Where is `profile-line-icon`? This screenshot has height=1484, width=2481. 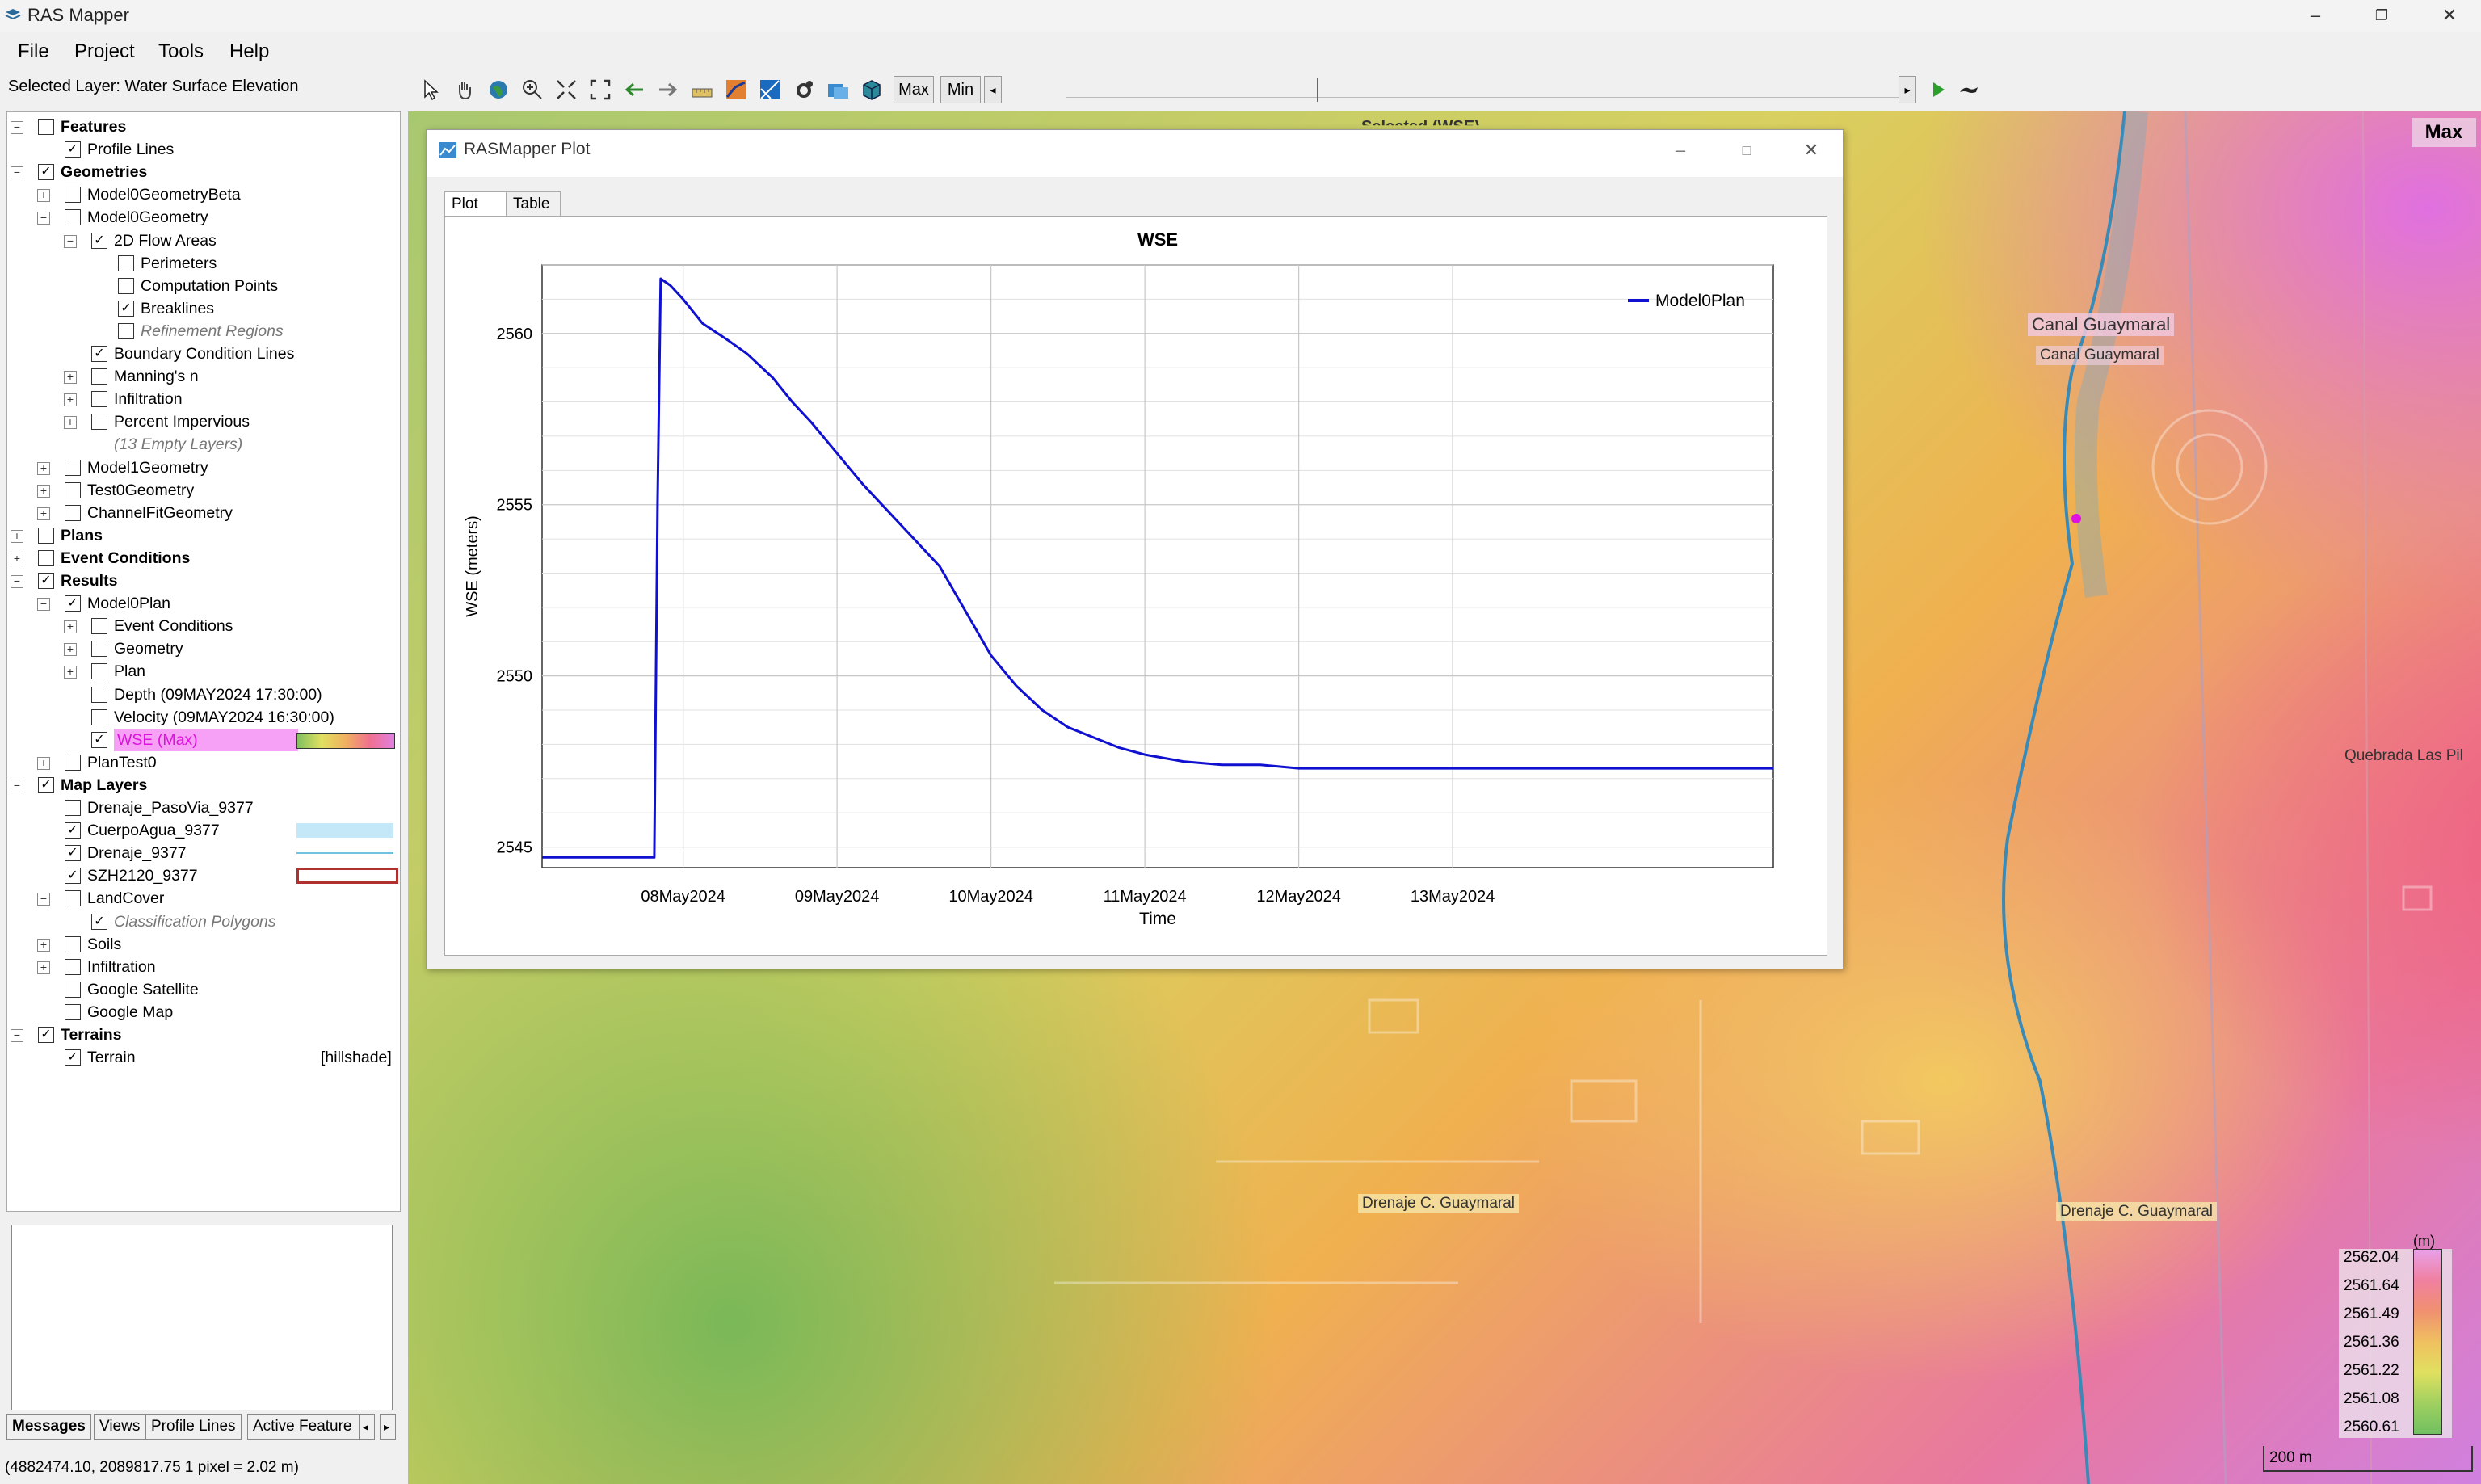 profile-line-icon is located at coordinates (736, 90).